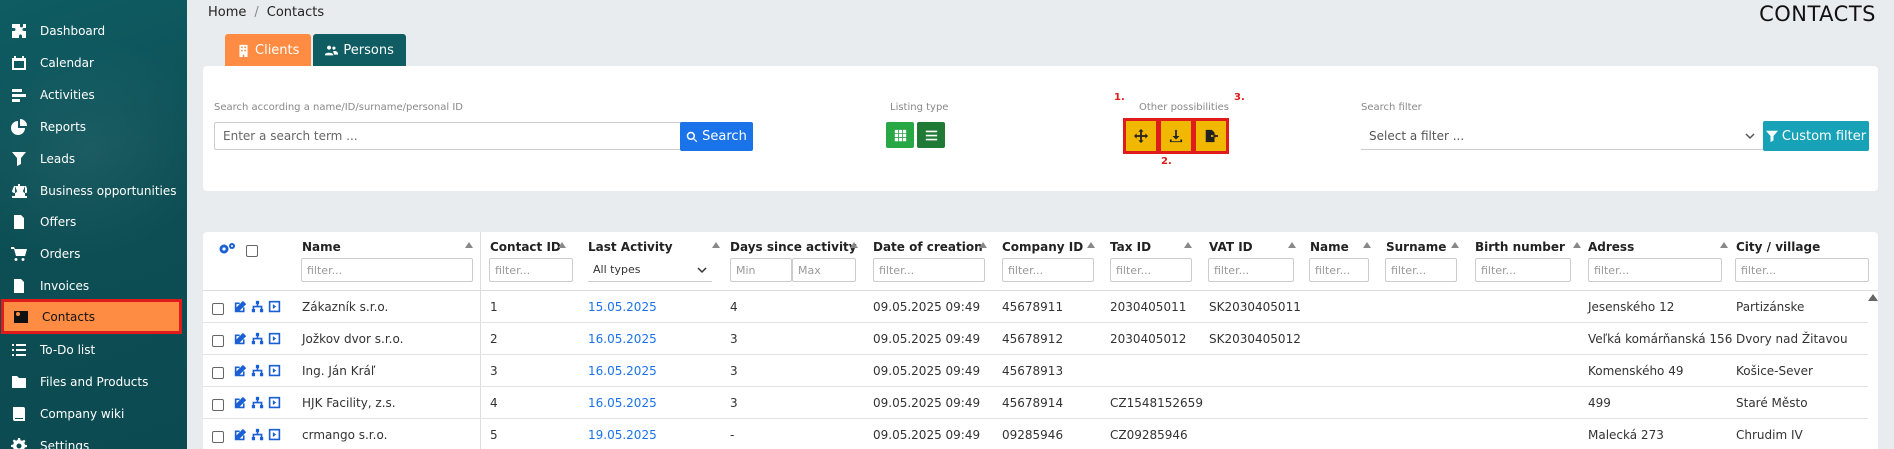  What do you see at coordinates (622, 435) in the screenshot?
I see `cell-last-activity: 19.05.2025` at bounding box center [622, 435].